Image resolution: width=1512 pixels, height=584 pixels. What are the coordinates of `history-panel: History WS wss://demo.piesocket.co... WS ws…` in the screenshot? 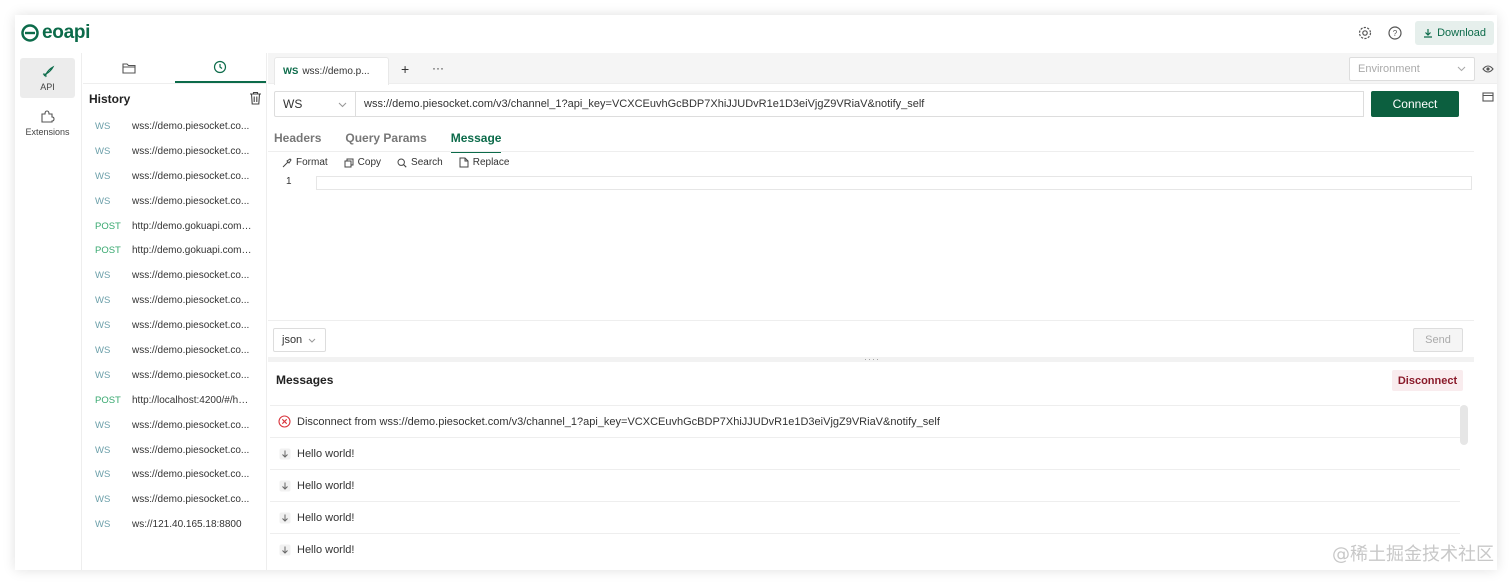 It's located at (175, 311).